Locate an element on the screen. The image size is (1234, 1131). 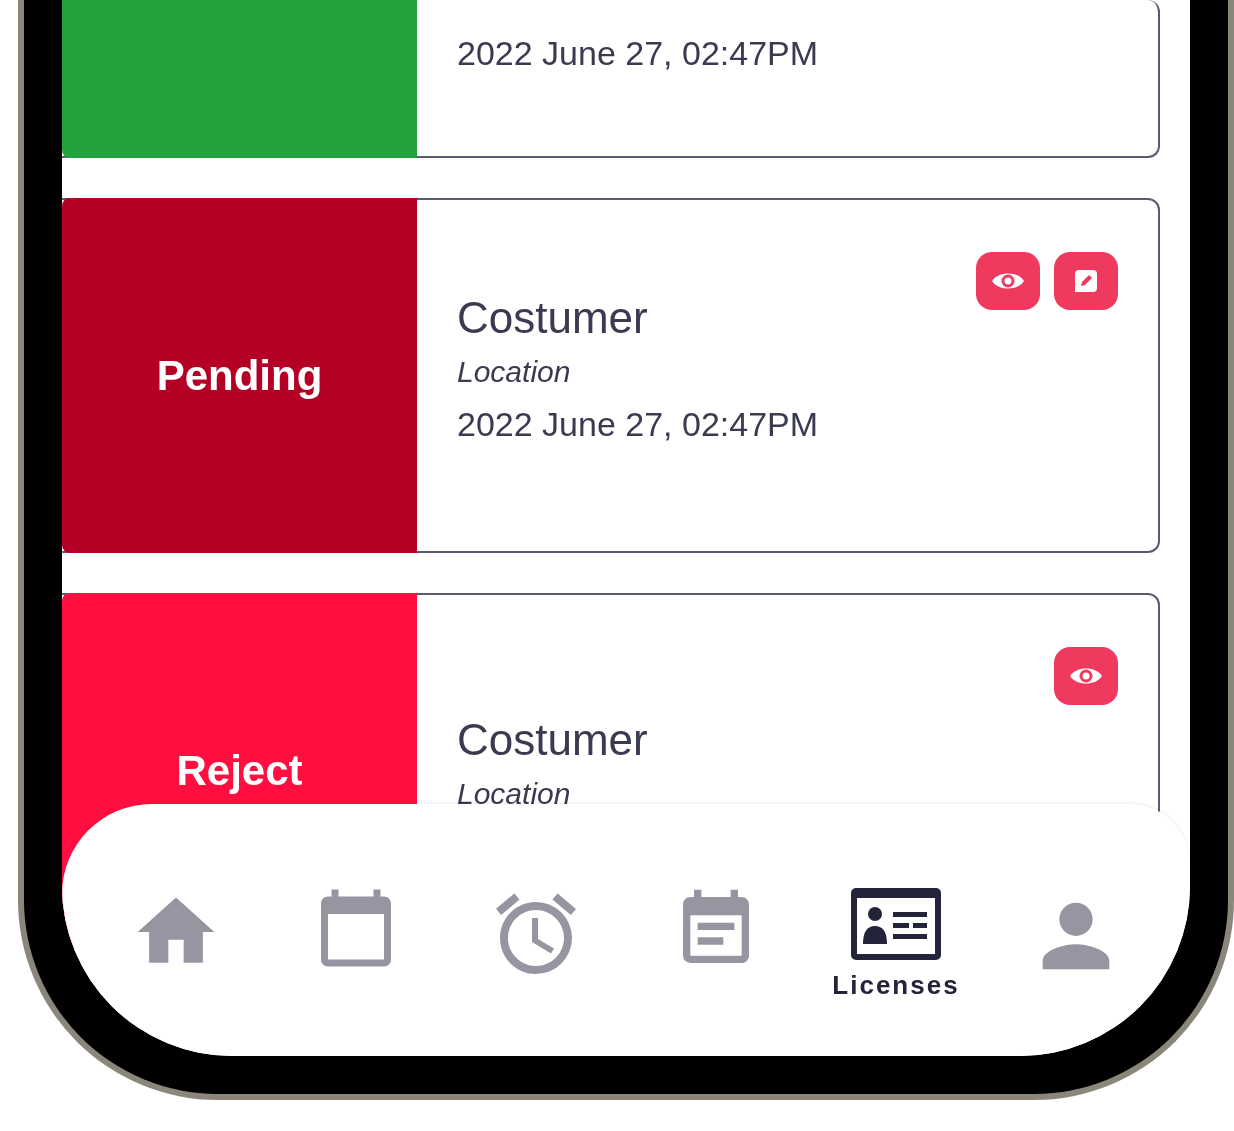
nav-tab: Licenses is located at coordinates (896, 945).